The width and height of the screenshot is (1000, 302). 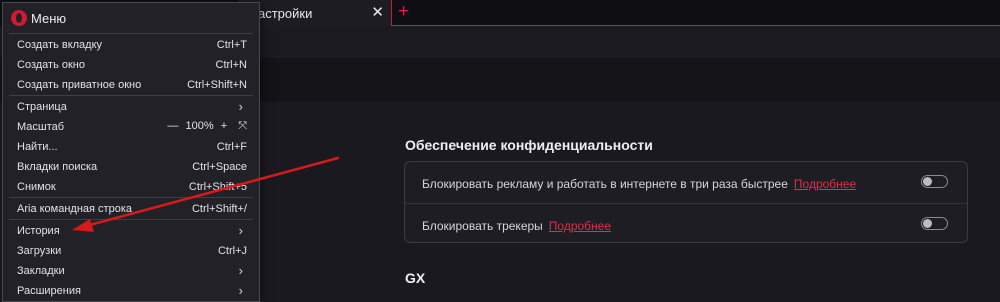 I want to click on annotation-arrow-head, so click(x=83, y=225).